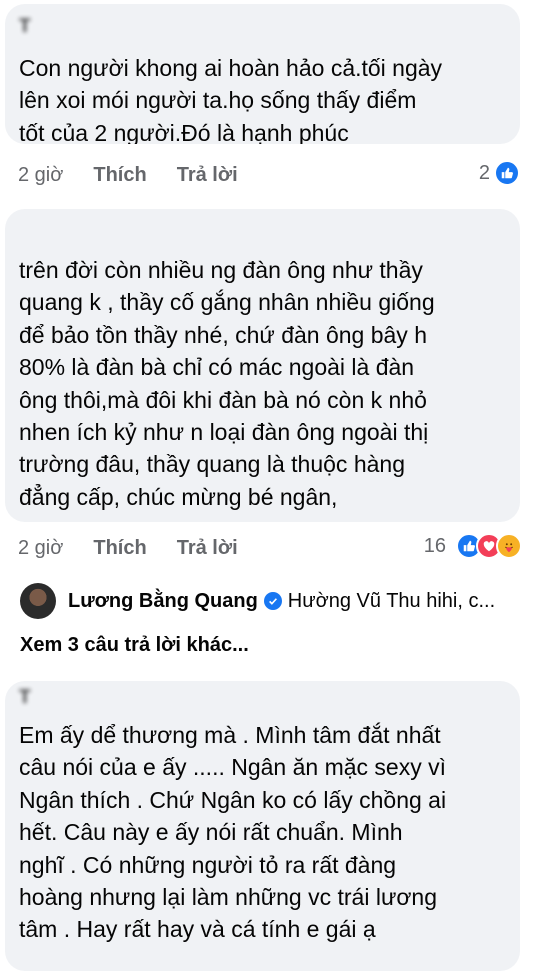  Describe the element at coordinates (163, 601) in the screenshot. I see `reply-author: Lương Bằng Quang` at that location.